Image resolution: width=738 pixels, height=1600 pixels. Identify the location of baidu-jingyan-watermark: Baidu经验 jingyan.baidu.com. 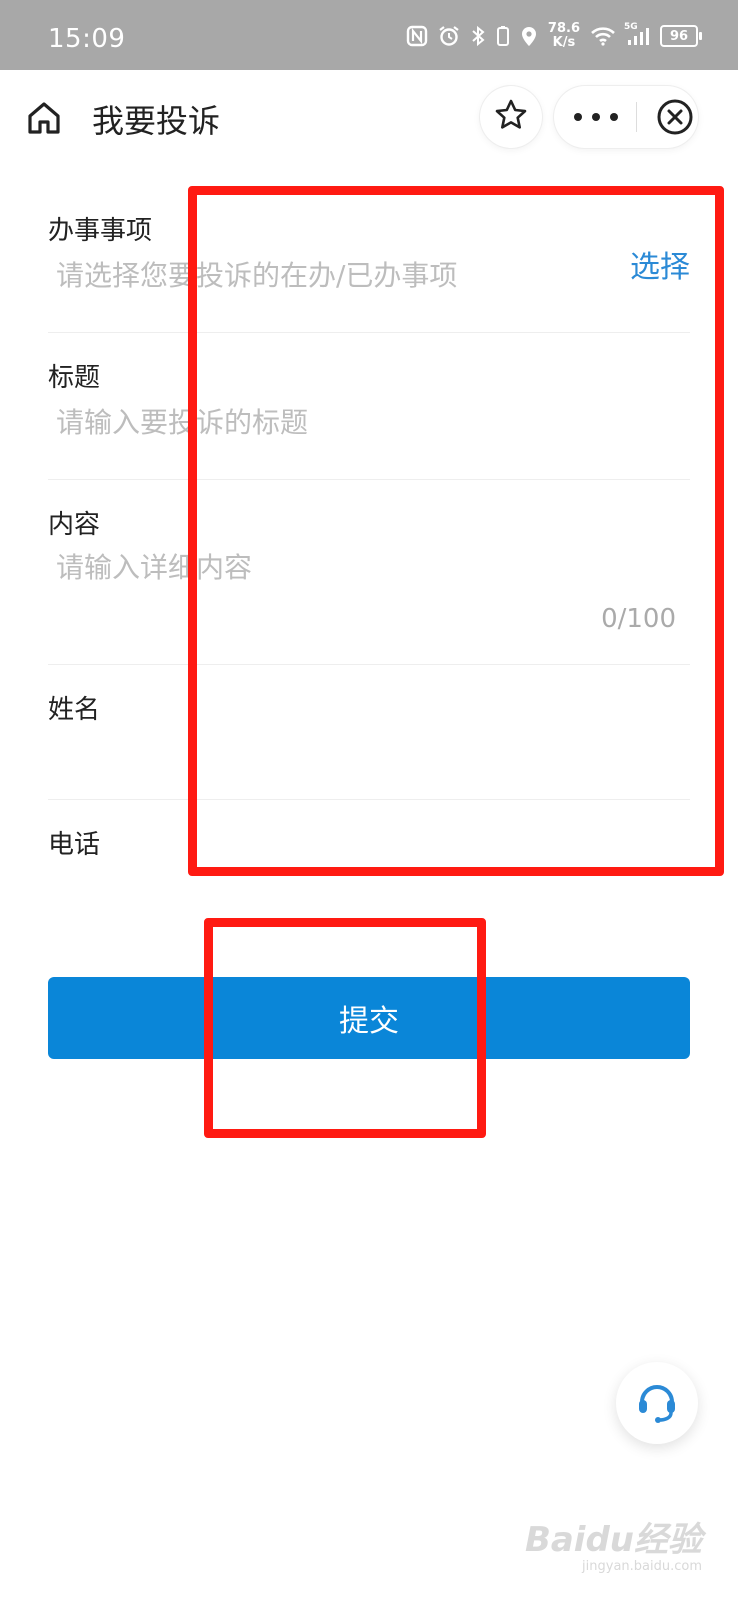
(613, 1543).